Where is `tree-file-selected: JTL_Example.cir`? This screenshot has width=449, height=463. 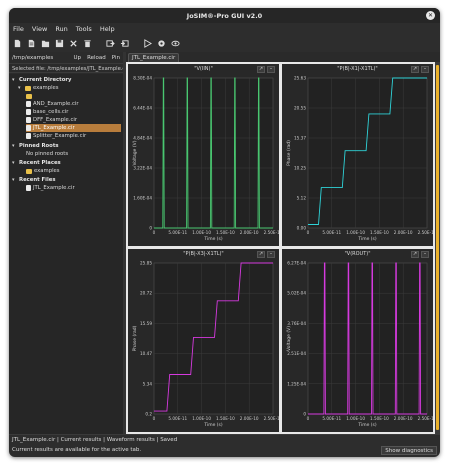 tree-file-selected: JTL_Example.cir is located at coordinates (73, 128).